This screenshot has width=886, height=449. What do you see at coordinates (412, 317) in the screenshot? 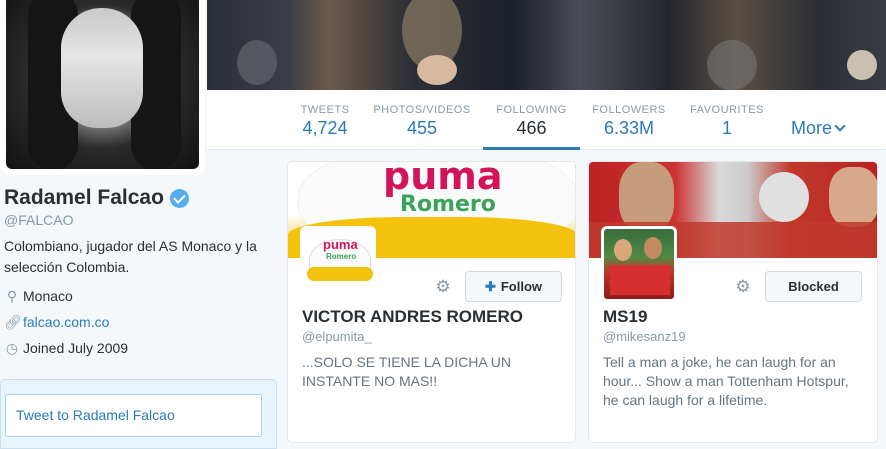
I see `card-name: VICTOR ANDRES ROMERO` at bounding box center [412, 317].